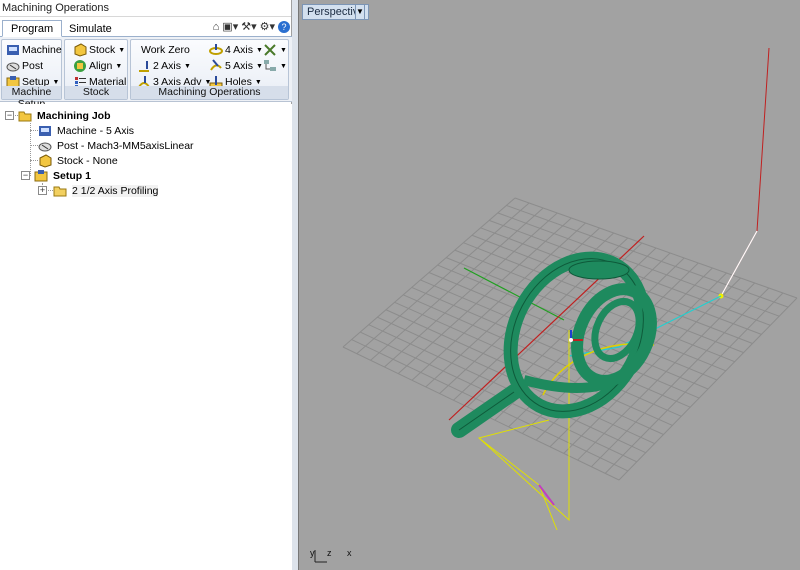  What do you see at coordinates (320, 556) in the screenshot?
I see `world-axis-icon` at bounding box center [320, 556].